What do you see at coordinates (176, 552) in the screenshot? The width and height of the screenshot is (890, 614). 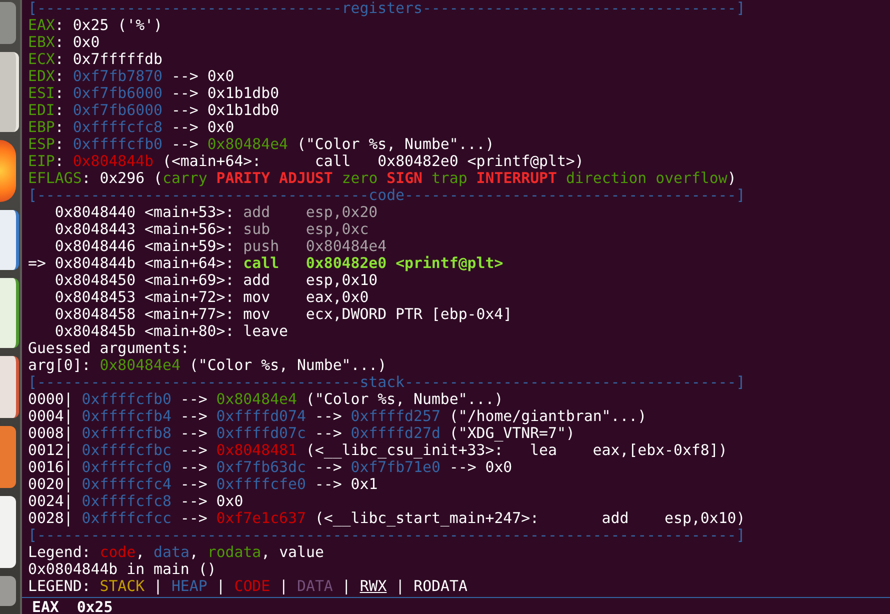 I see `terminal-line: Legend: code, data, rodata, value` at bounding box center [176, 552].